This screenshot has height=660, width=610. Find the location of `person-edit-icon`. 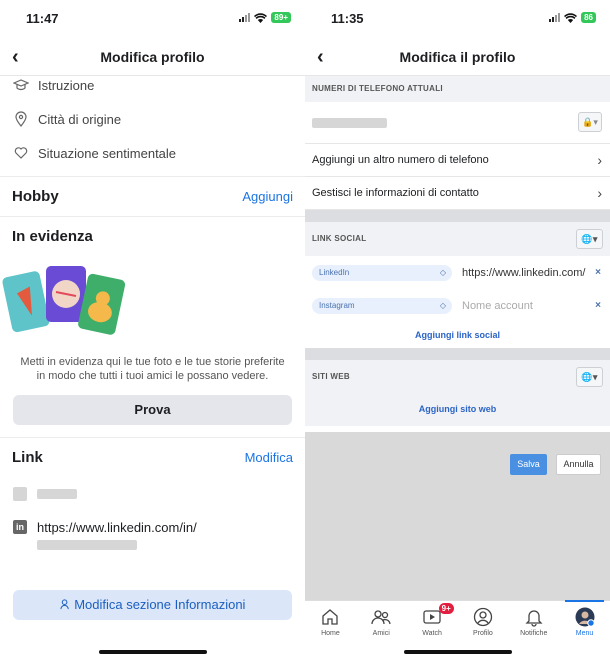

person-edit-icon is located at coordinates (64, 604).